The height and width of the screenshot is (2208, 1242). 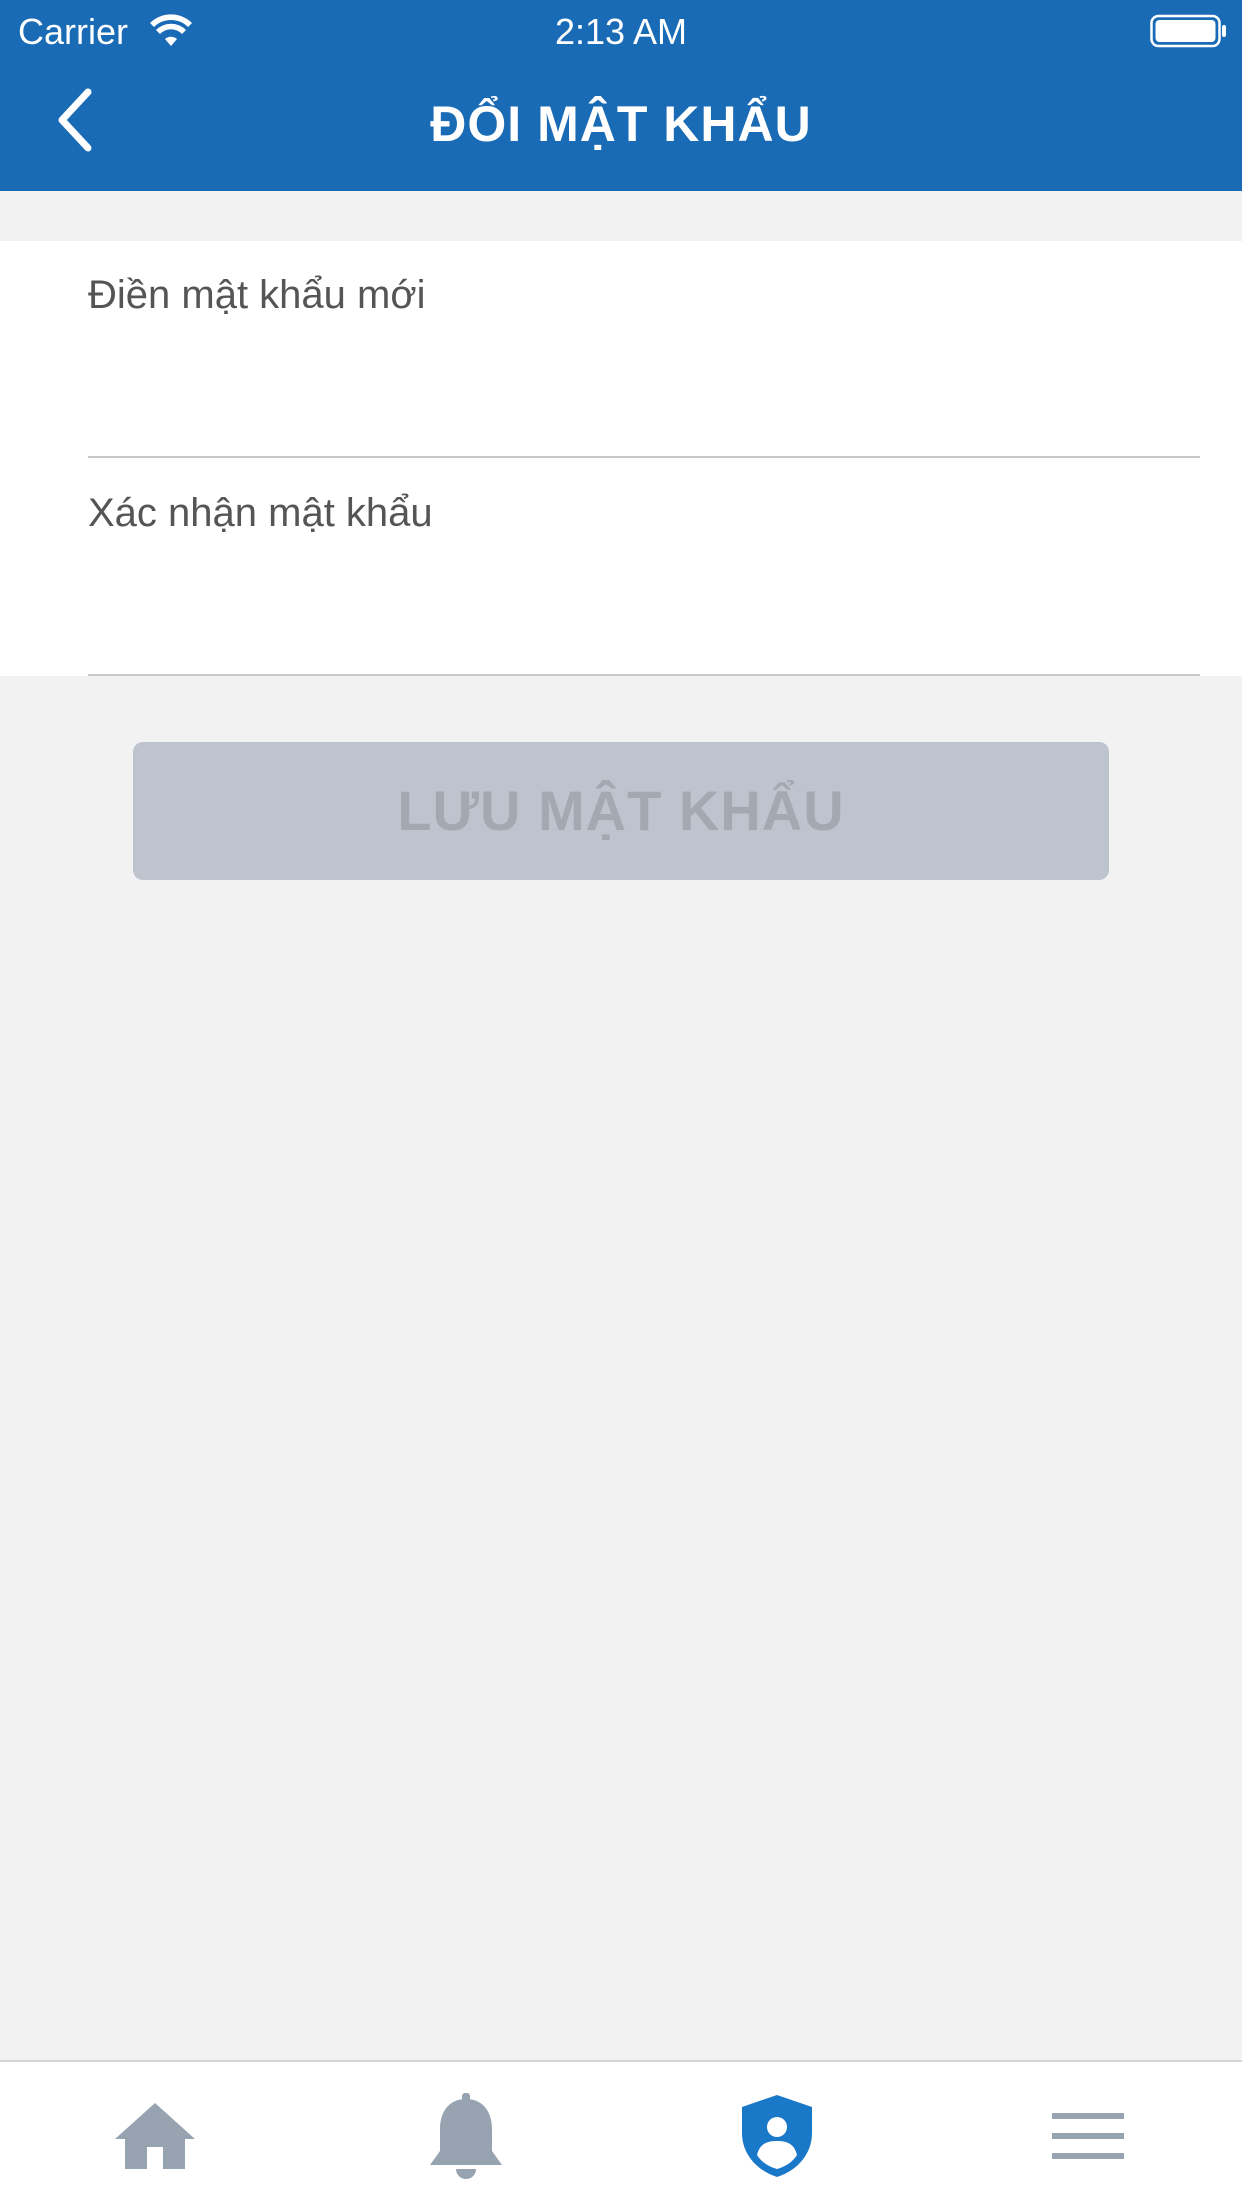 I want to click on battery-icon, so click(x=1188, y=31).